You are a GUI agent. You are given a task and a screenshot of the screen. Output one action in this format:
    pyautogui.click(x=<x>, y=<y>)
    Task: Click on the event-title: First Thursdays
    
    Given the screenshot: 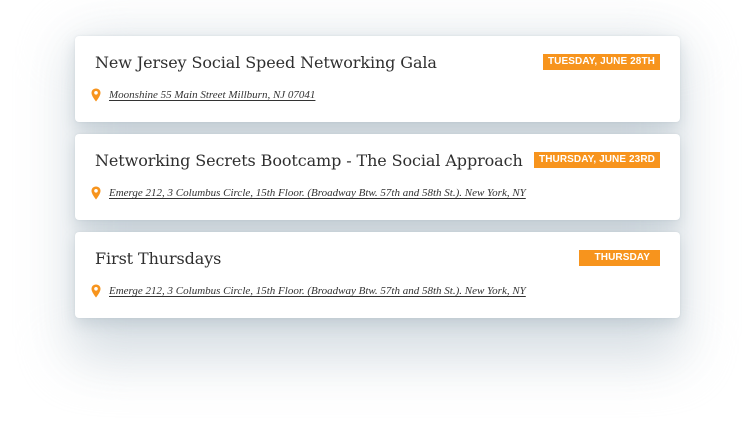 What is the action you would take?
    pyautogui.click(x=158, y=258)
    